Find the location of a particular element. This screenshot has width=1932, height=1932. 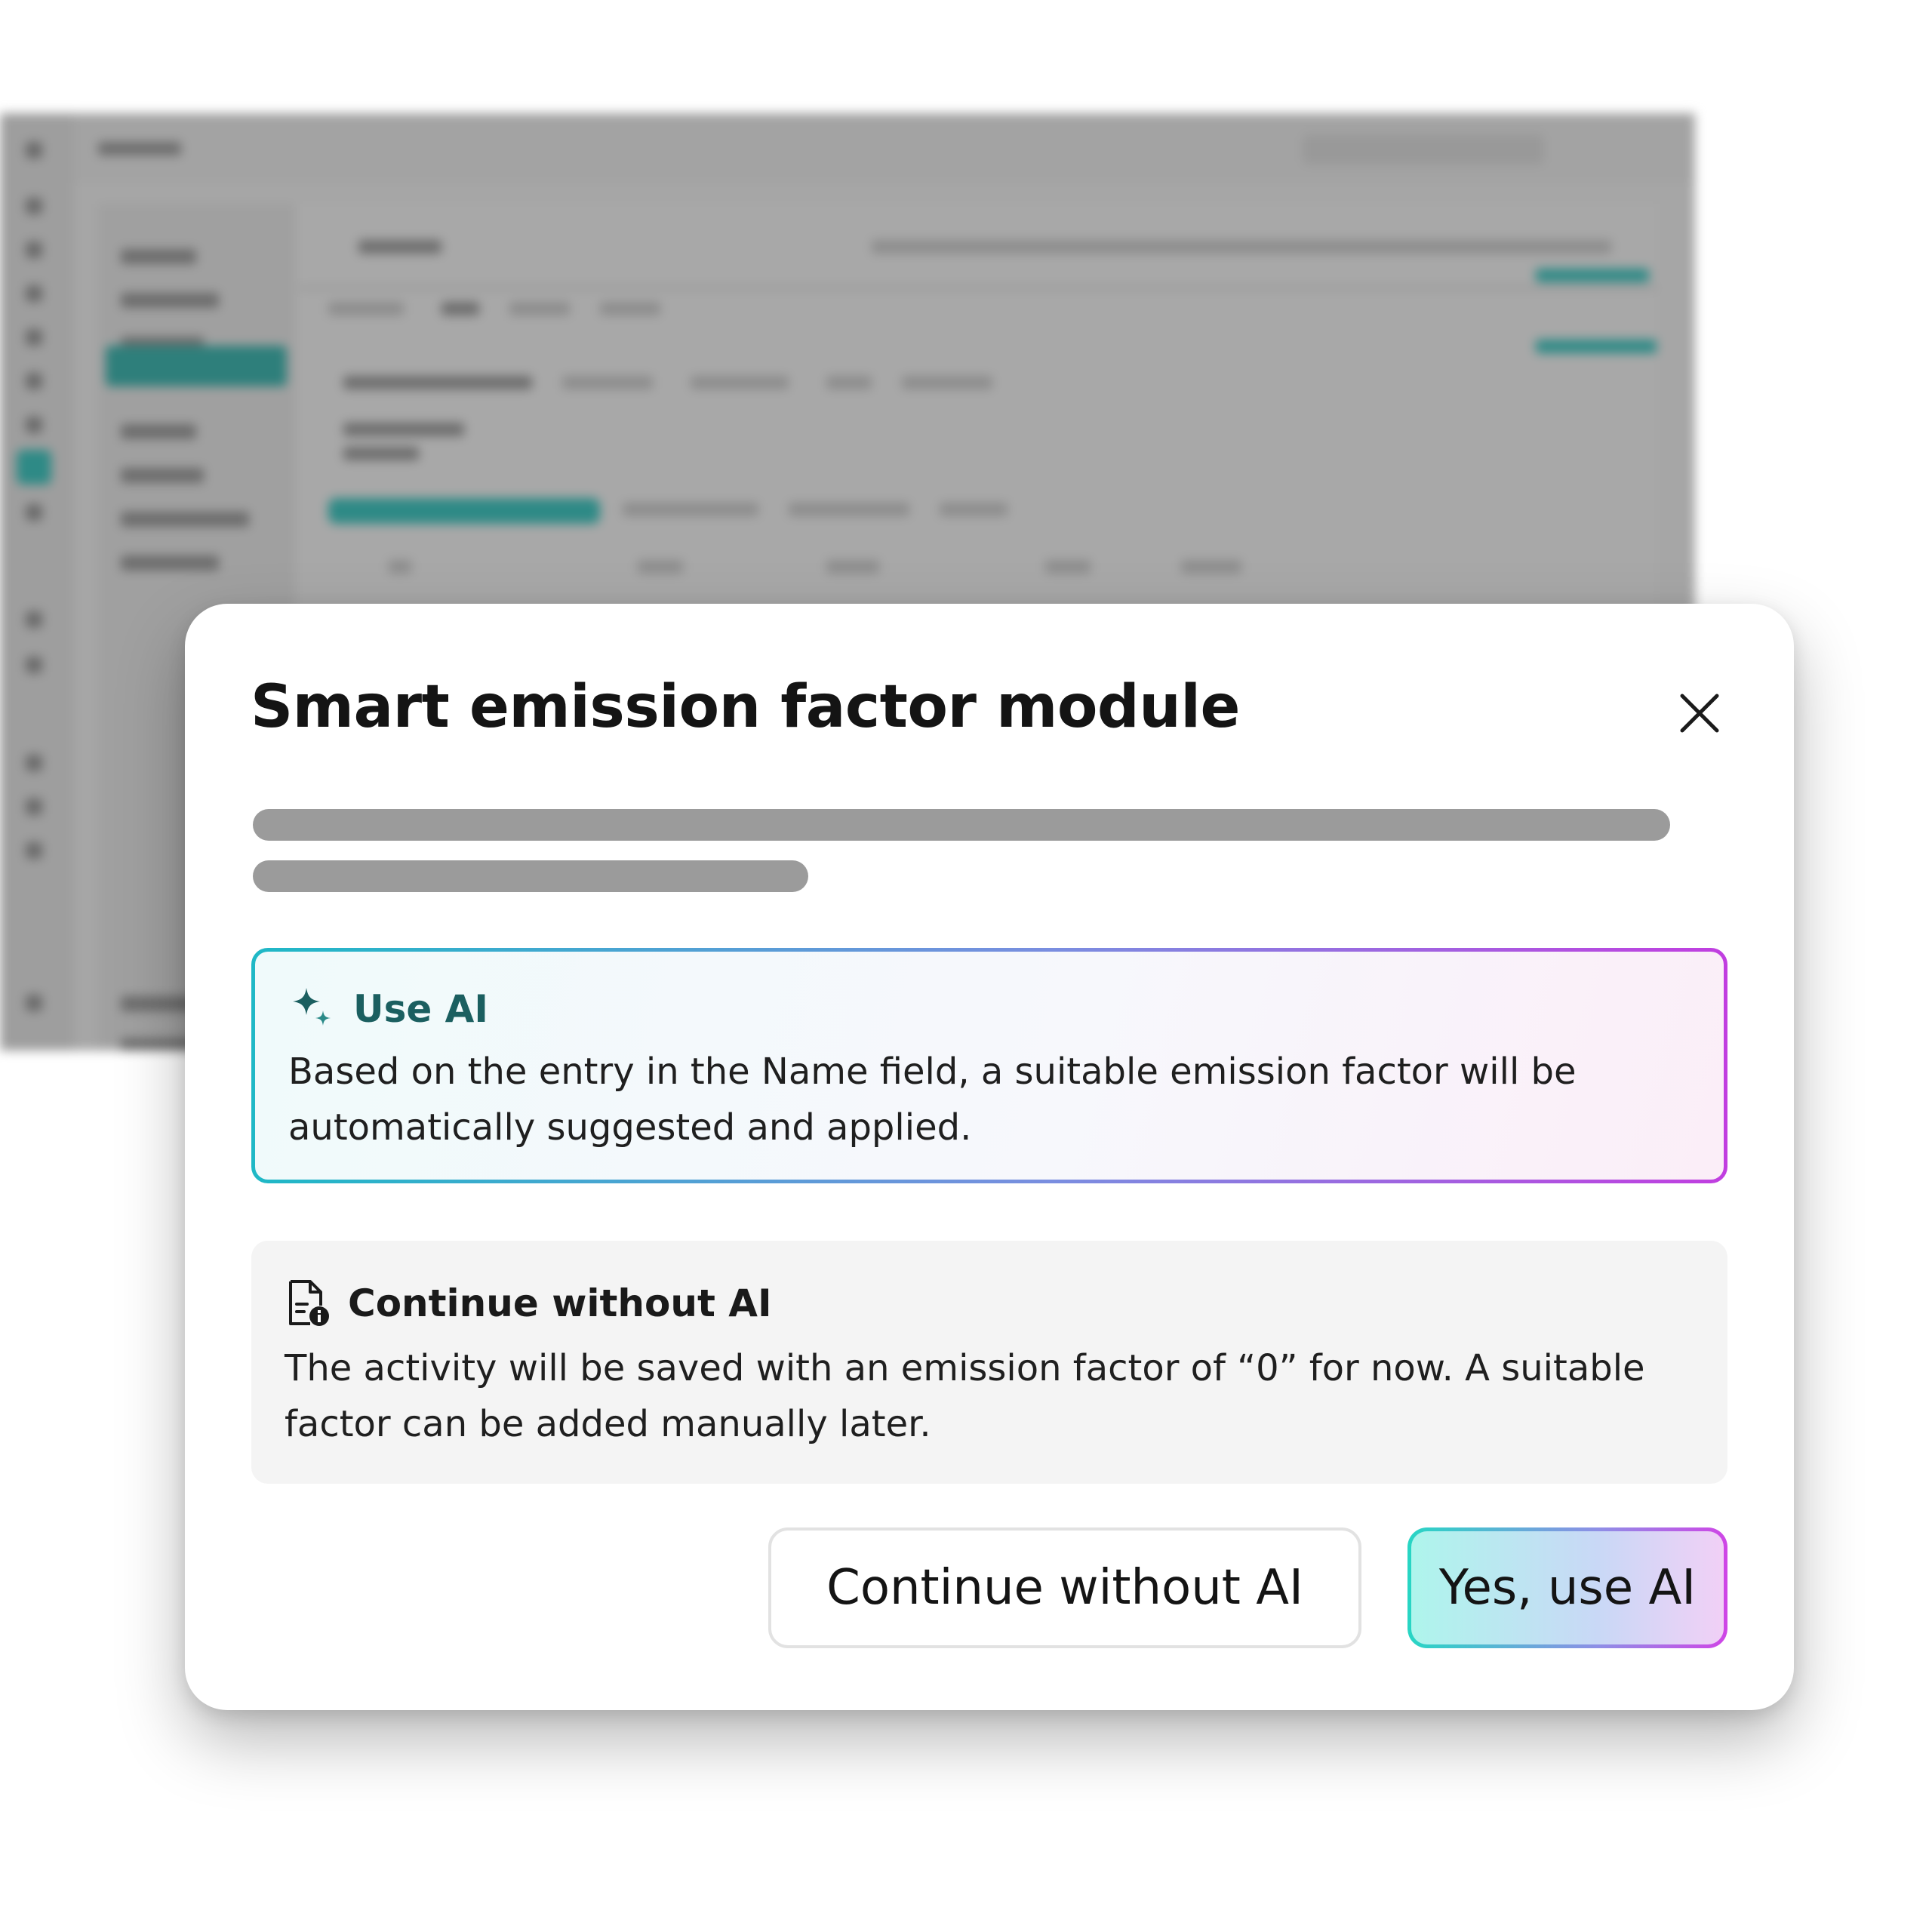

continue-without-ai-button: Continue without AI is located at coordinates (1064, 1587).